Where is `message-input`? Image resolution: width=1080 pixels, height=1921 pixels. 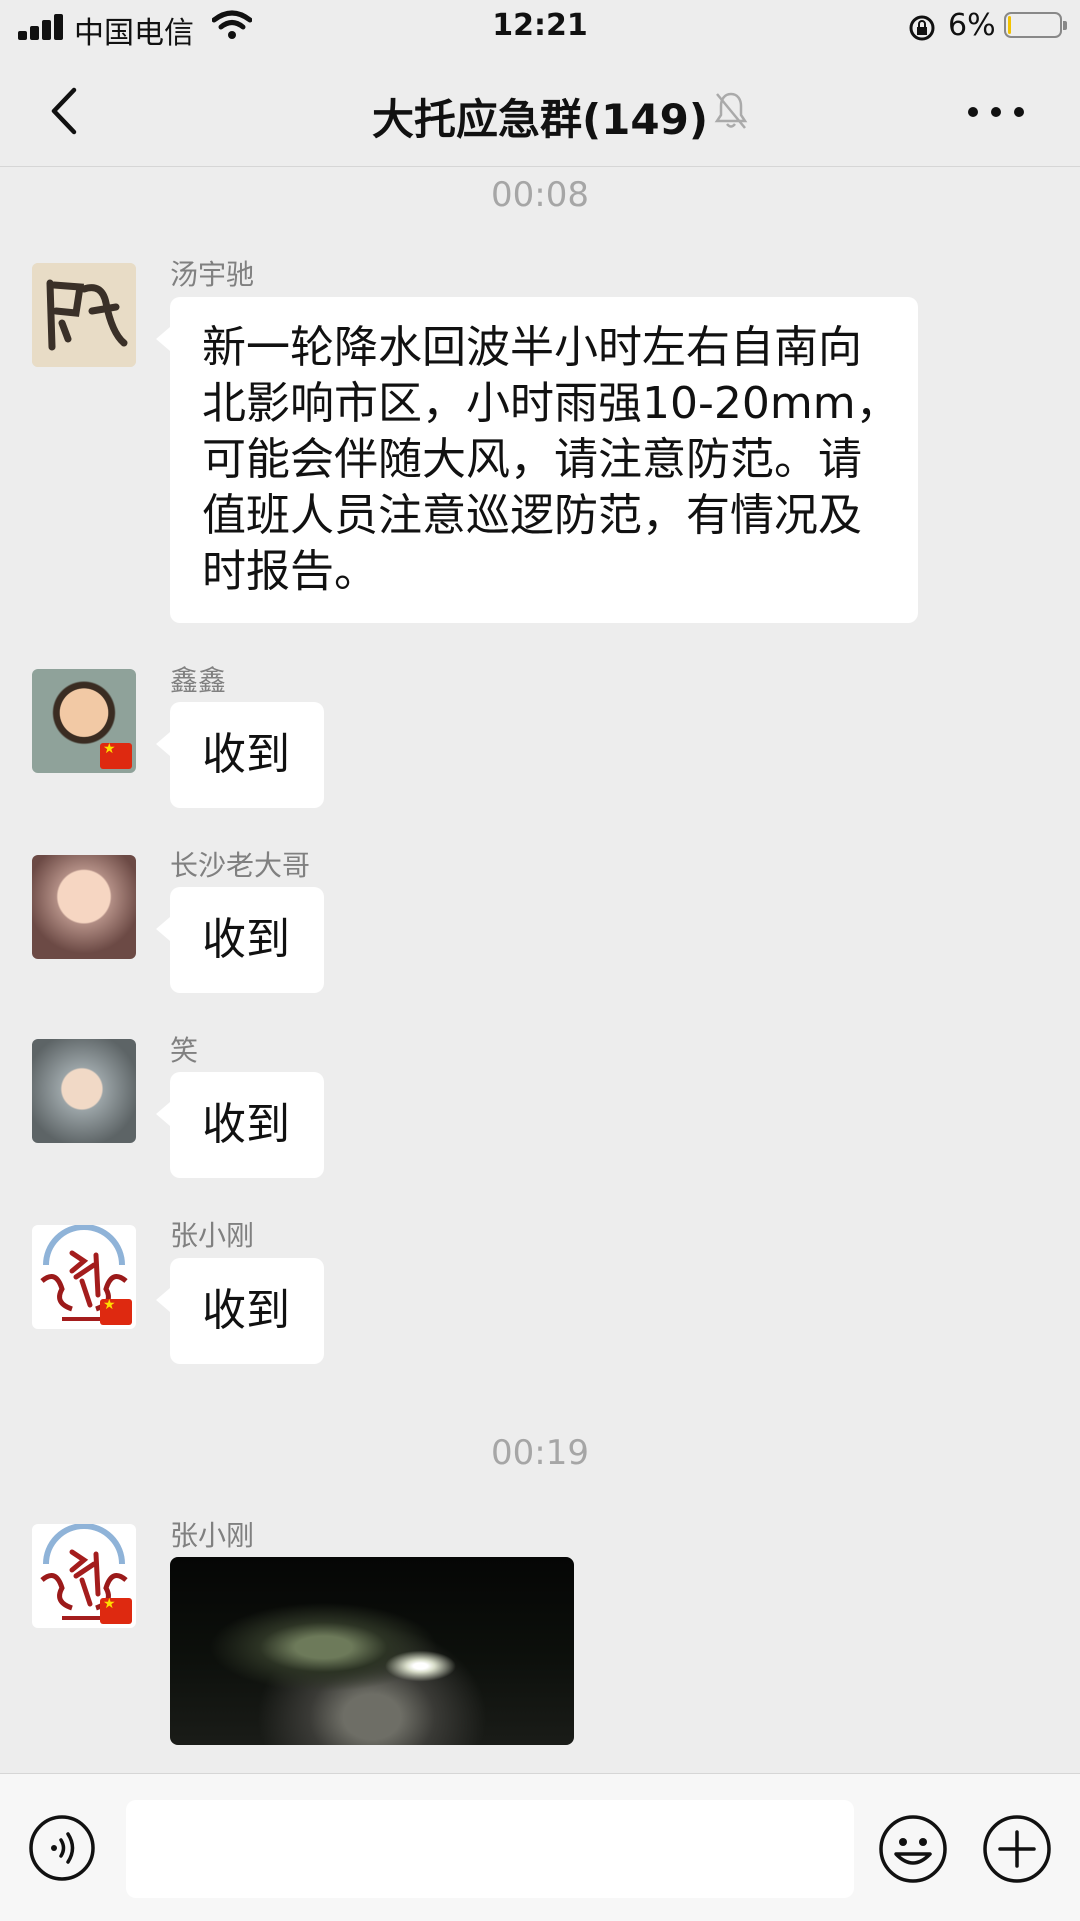
message-input is located at coordinates (490, 1849).